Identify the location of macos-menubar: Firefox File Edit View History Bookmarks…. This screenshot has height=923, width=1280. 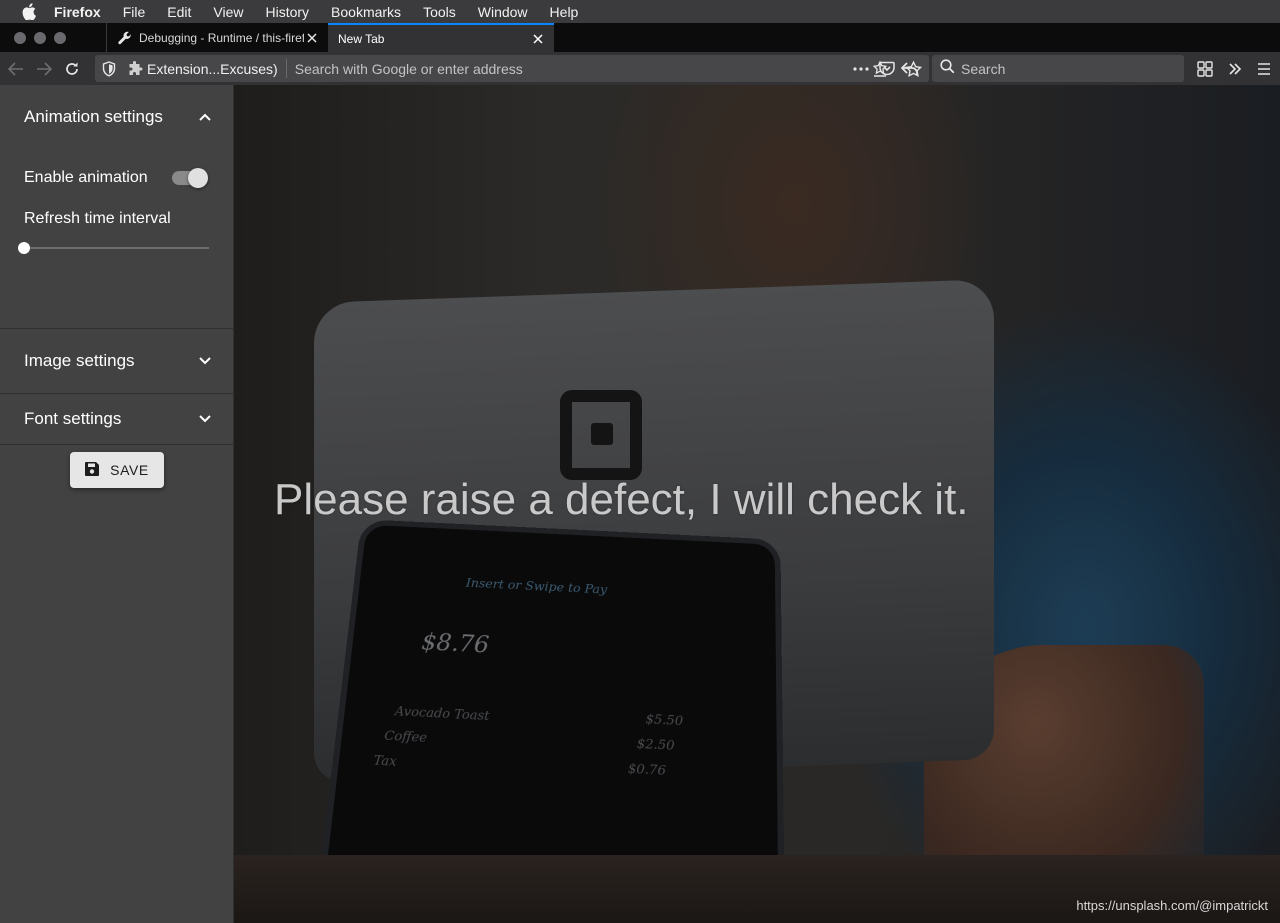
(640, 11).